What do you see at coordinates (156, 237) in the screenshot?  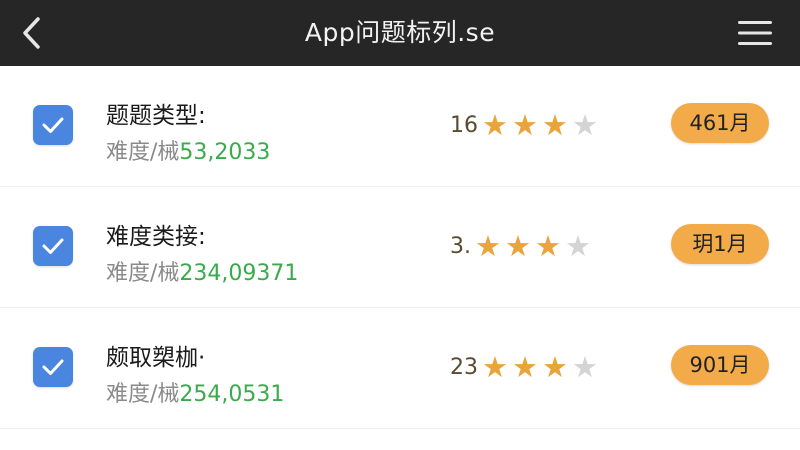 I see `item-title: 难度类接:` at bounding box center [156, 237].